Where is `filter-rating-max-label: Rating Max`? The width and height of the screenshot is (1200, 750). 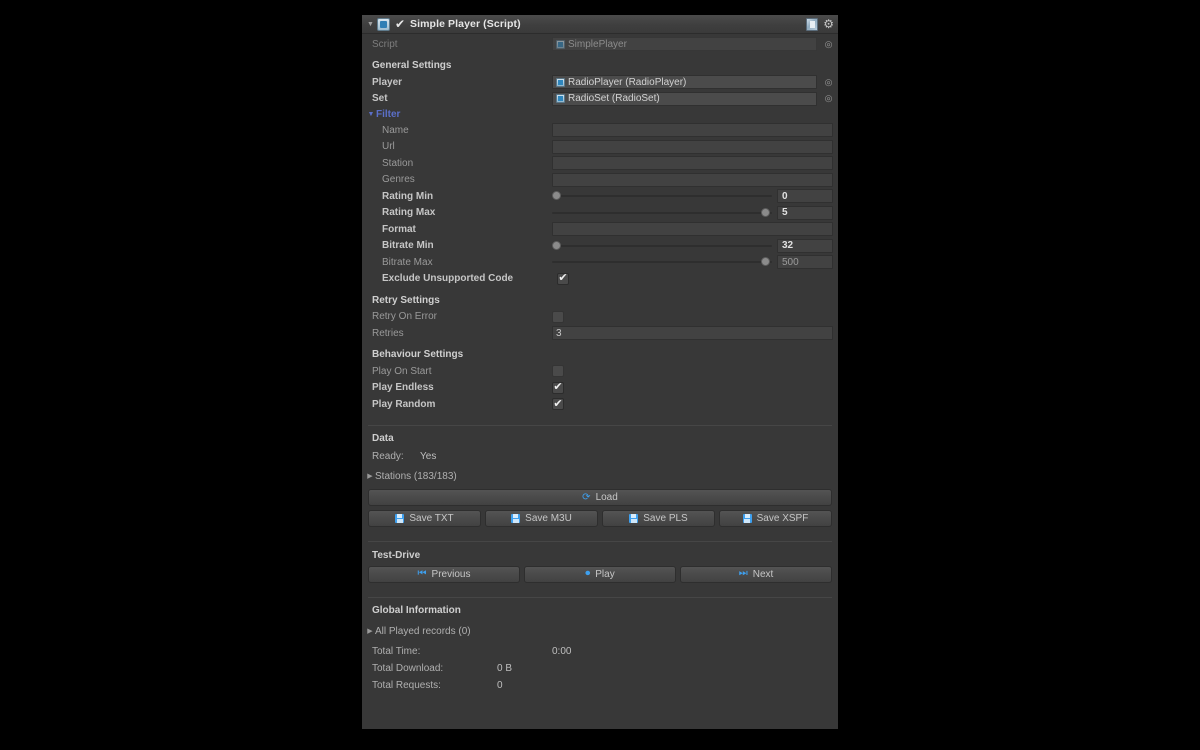
filter-rating-max-label: Rating Max is located at coordinates (409, 213).